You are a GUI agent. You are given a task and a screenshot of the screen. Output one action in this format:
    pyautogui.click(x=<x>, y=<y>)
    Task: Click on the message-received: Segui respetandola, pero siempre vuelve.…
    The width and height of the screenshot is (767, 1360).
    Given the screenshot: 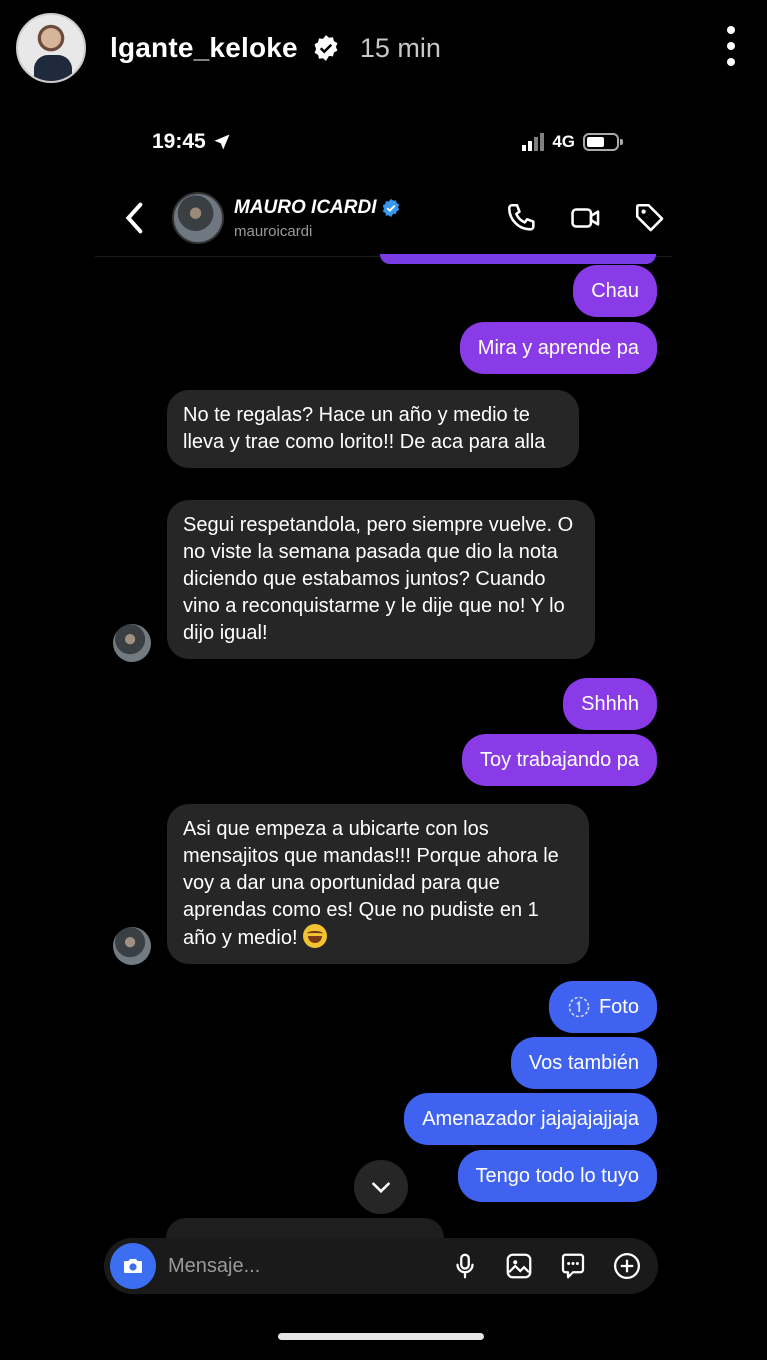 What is the action you would take?
    pyautogui.click(x=381, y=579)
    